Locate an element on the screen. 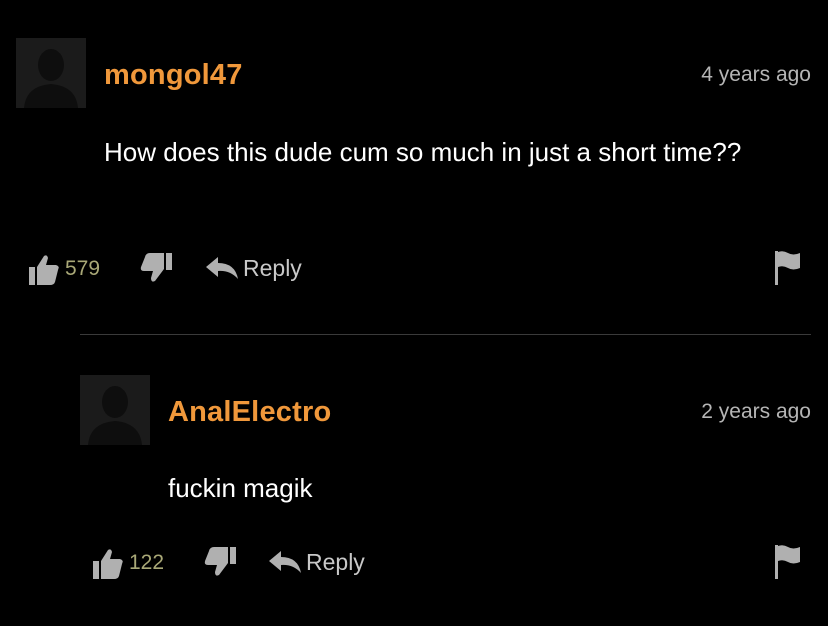 This screenshot has width=828, height=626. like-count: 122 is located at coordinates (147, 562).